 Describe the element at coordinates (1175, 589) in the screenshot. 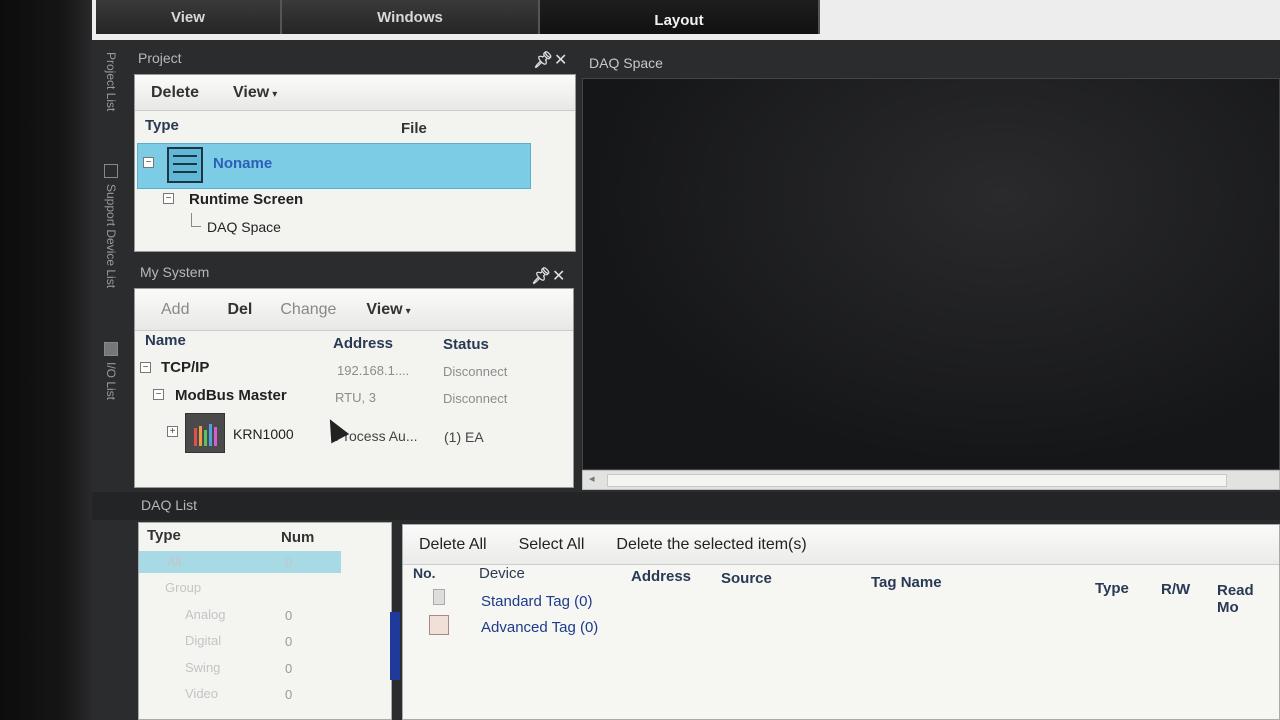

I see `column-header-rw: R/W` at that location.